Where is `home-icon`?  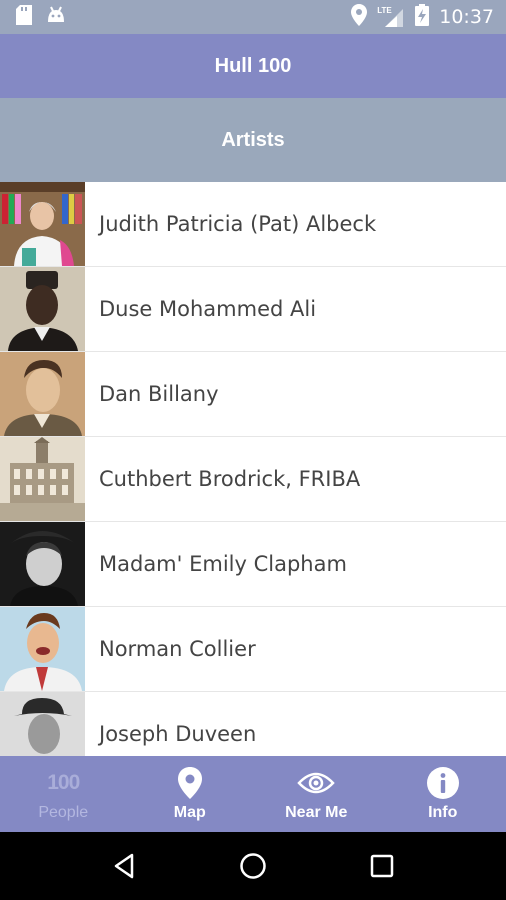 home-icon is located at coordinates (253, 866).